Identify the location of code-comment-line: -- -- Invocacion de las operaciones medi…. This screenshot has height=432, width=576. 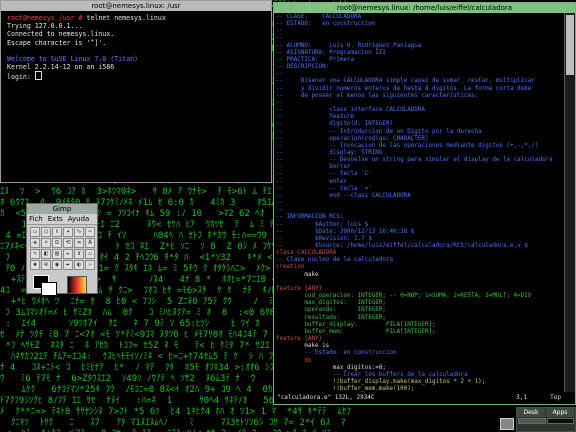
(407, 145).